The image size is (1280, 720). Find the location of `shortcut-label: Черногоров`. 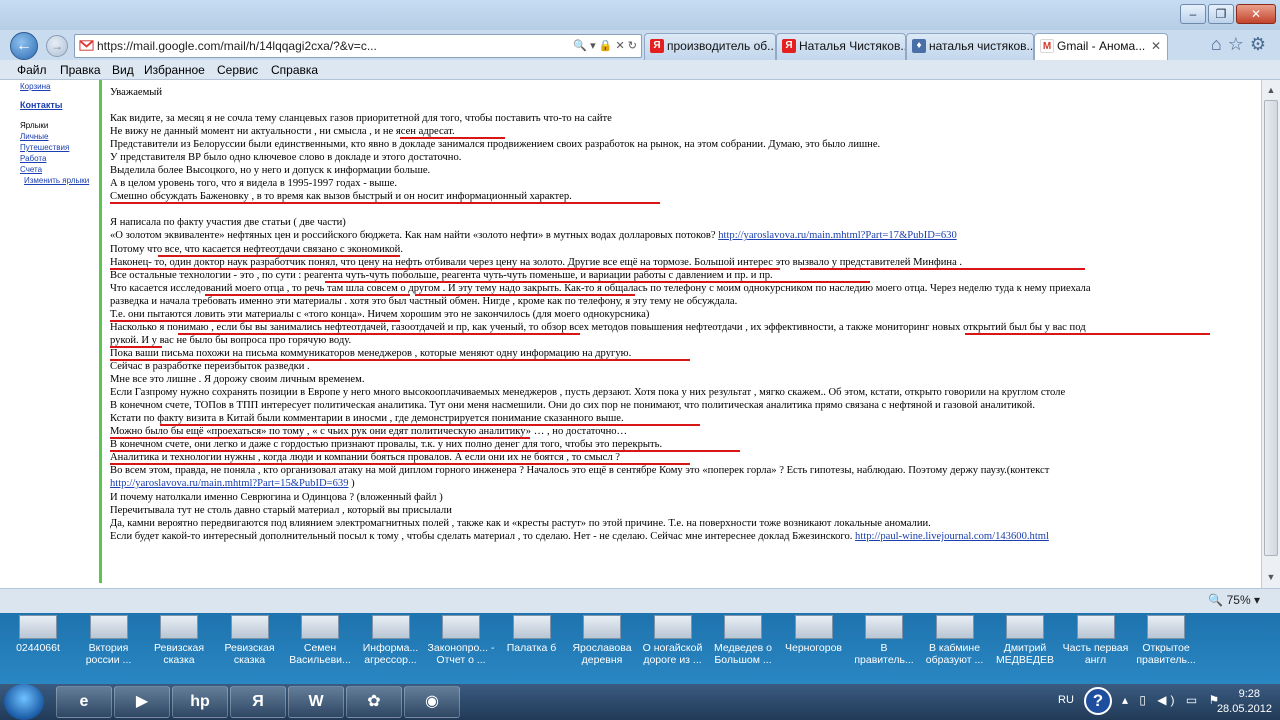

shortcut-label: Черногоров is located at coordinates (813, 648).